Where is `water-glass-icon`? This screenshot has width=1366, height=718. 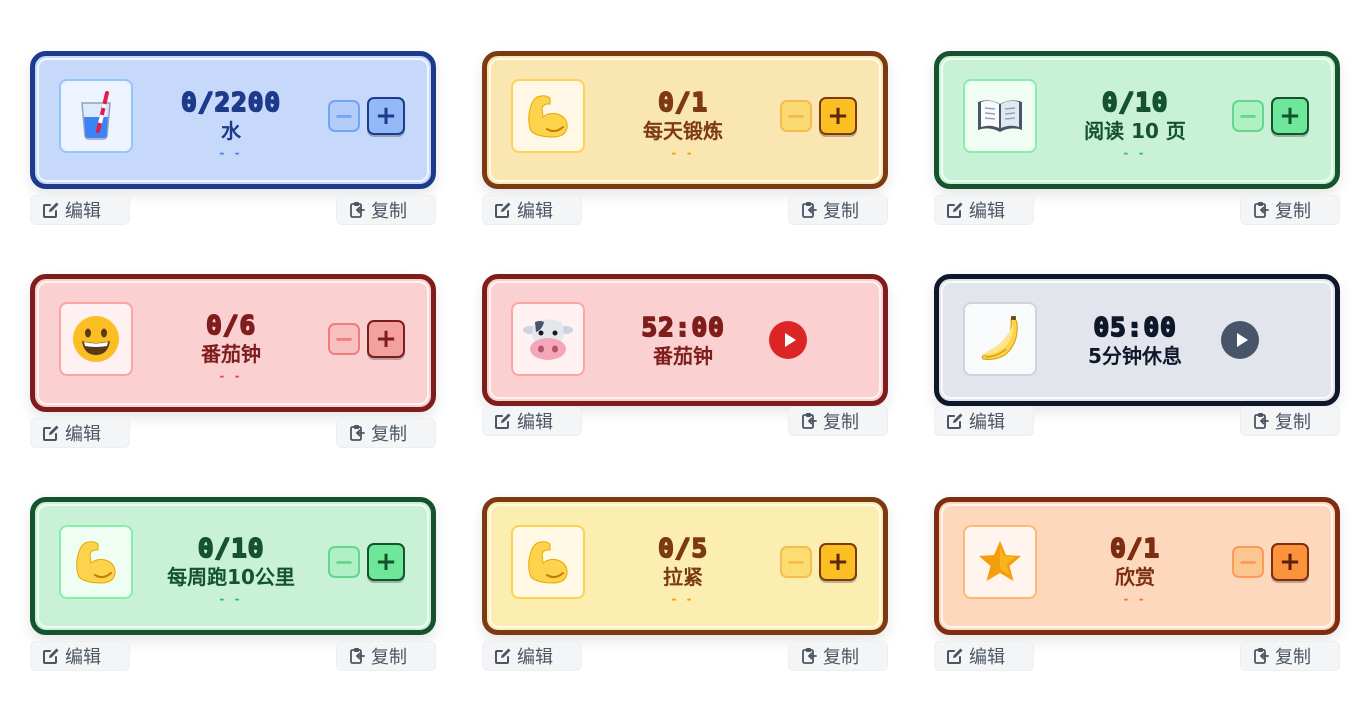 water-glass-icon is located at coordinates (96, 116).